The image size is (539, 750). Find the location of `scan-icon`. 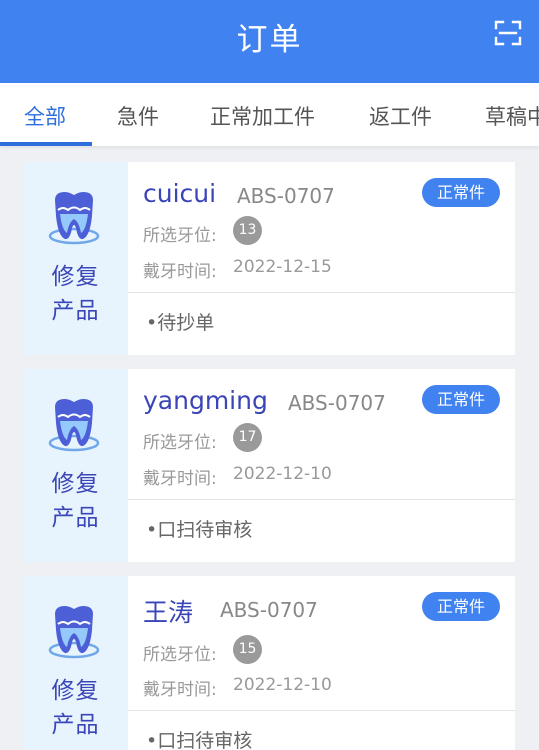

scan-icon is located at coordinates (508, 33).